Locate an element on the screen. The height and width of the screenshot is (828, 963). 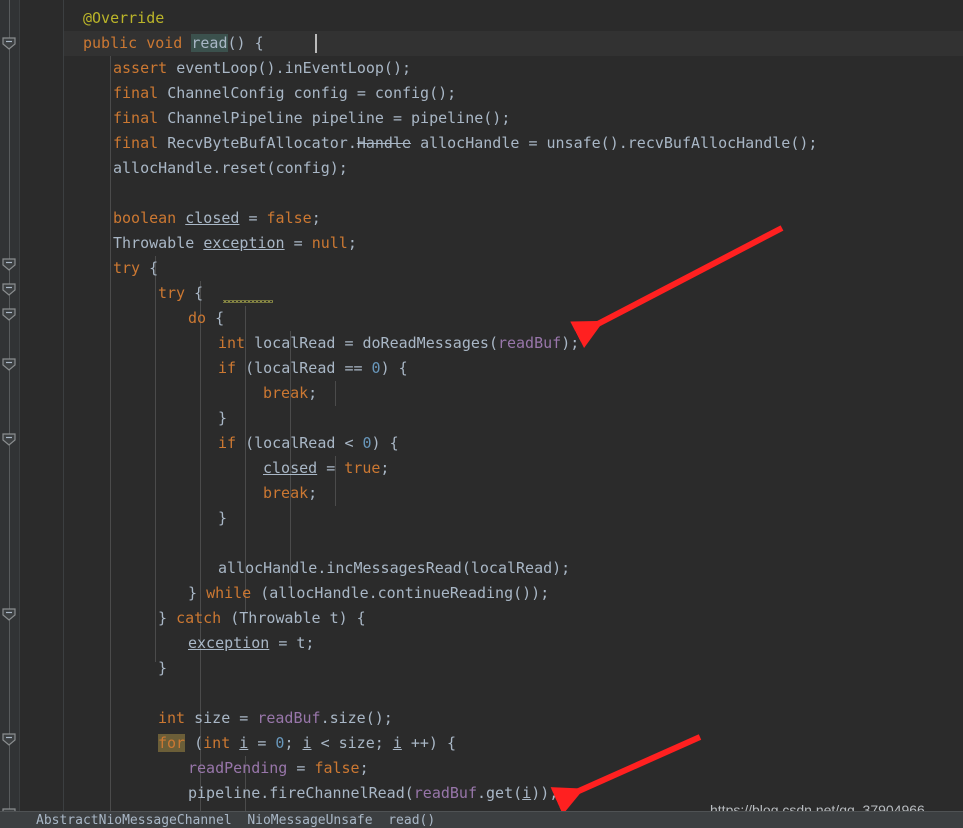
search-match-highlight: for is located at coordinates (172, 743).